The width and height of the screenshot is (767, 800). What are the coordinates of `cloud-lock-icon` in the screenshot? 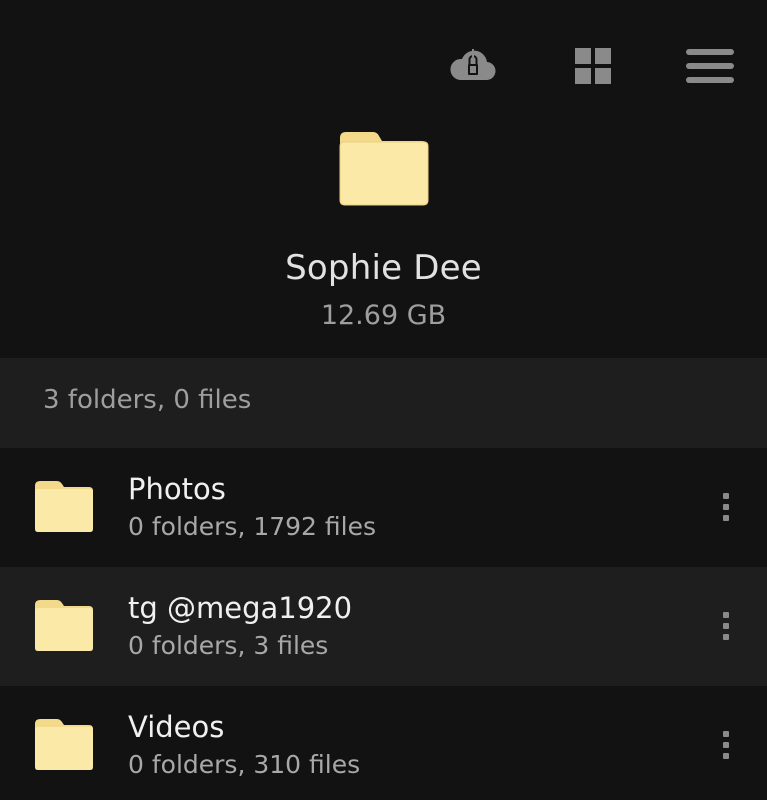 It's located at (473, 65).